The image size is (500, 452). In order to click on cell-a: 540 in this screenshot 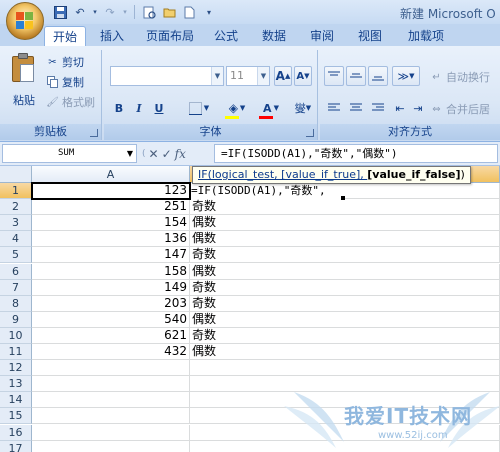, I will do `click(111, 320)`.